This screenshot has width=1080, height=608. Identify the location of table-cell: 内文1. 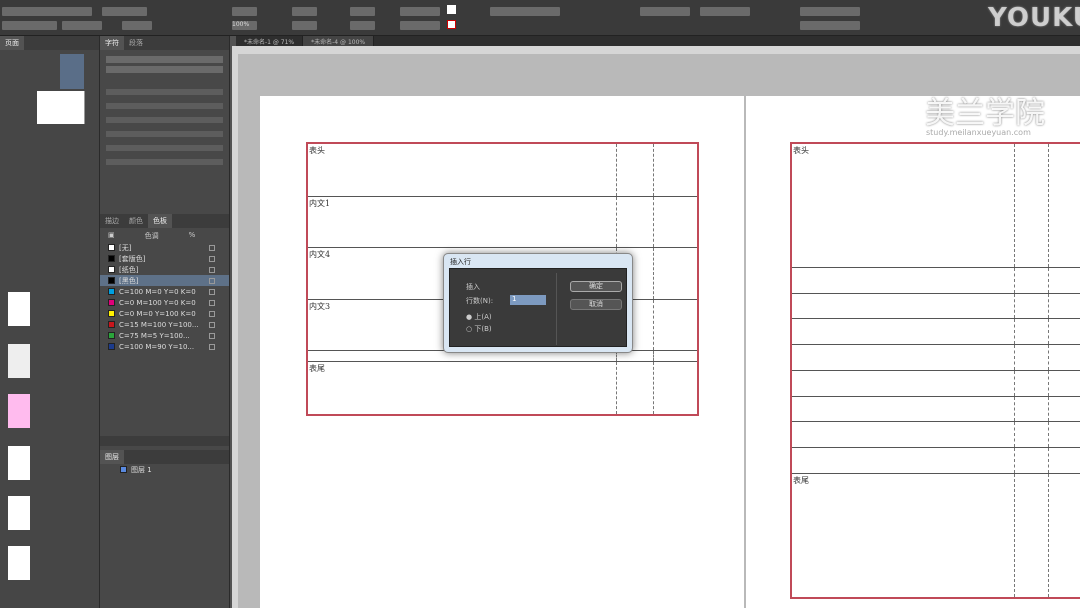
(462, 222).